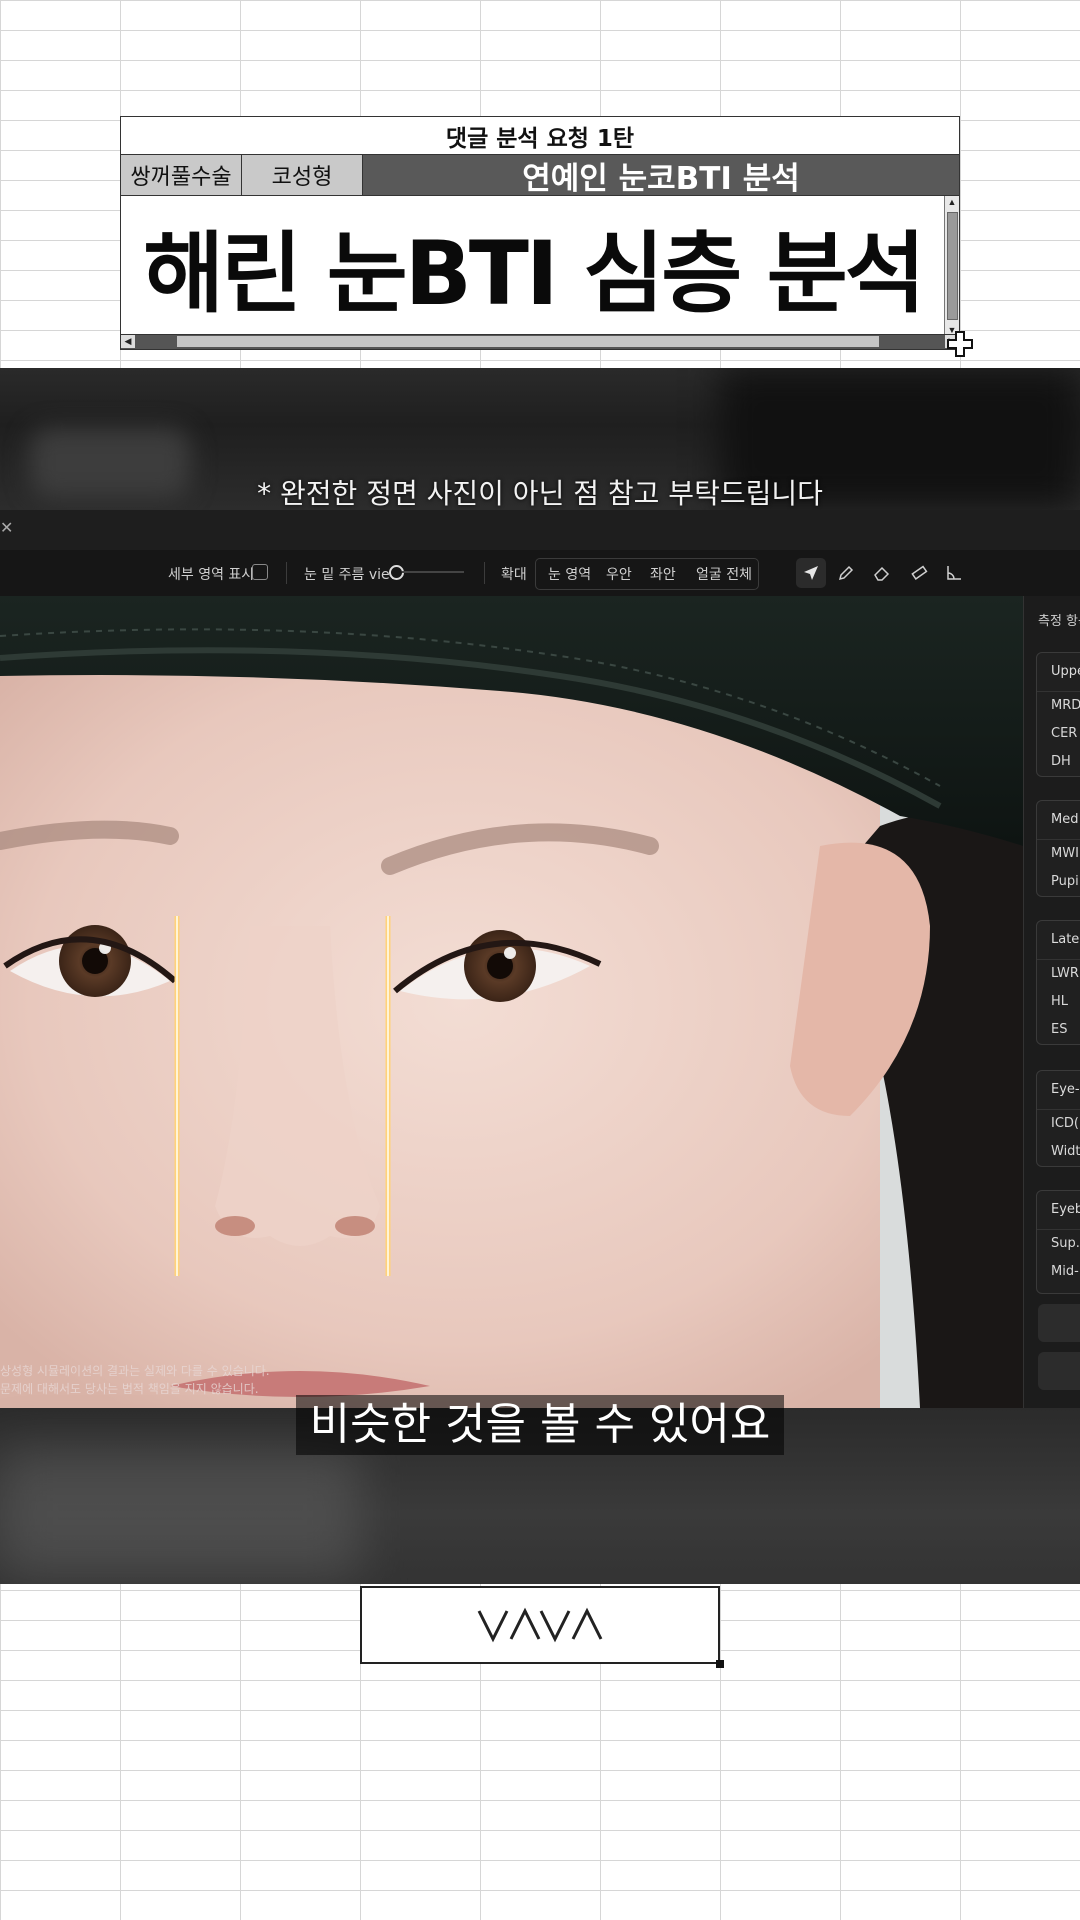  What do you see at coordinates (1058, 940) in the screenshot?
I see `group-lateral-head: Late` at bounding box center [1058, 940].